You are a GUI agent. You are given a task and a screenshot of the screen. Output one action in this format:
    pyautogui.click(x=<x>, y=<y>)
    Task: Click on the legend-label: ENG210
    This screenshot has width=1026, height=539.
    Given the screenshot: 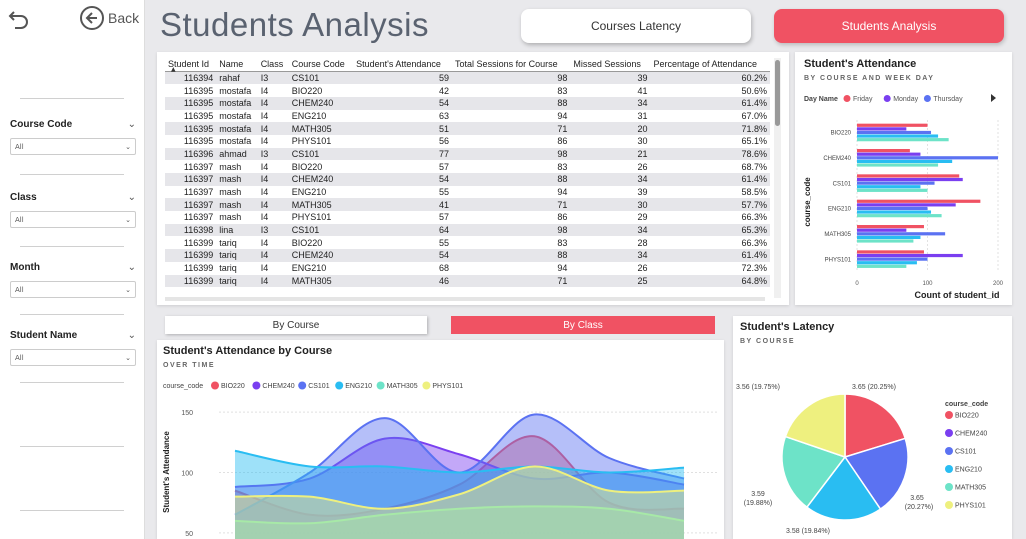 What is the action you would take?
    pyautogui.click(x=968, y=470)
    